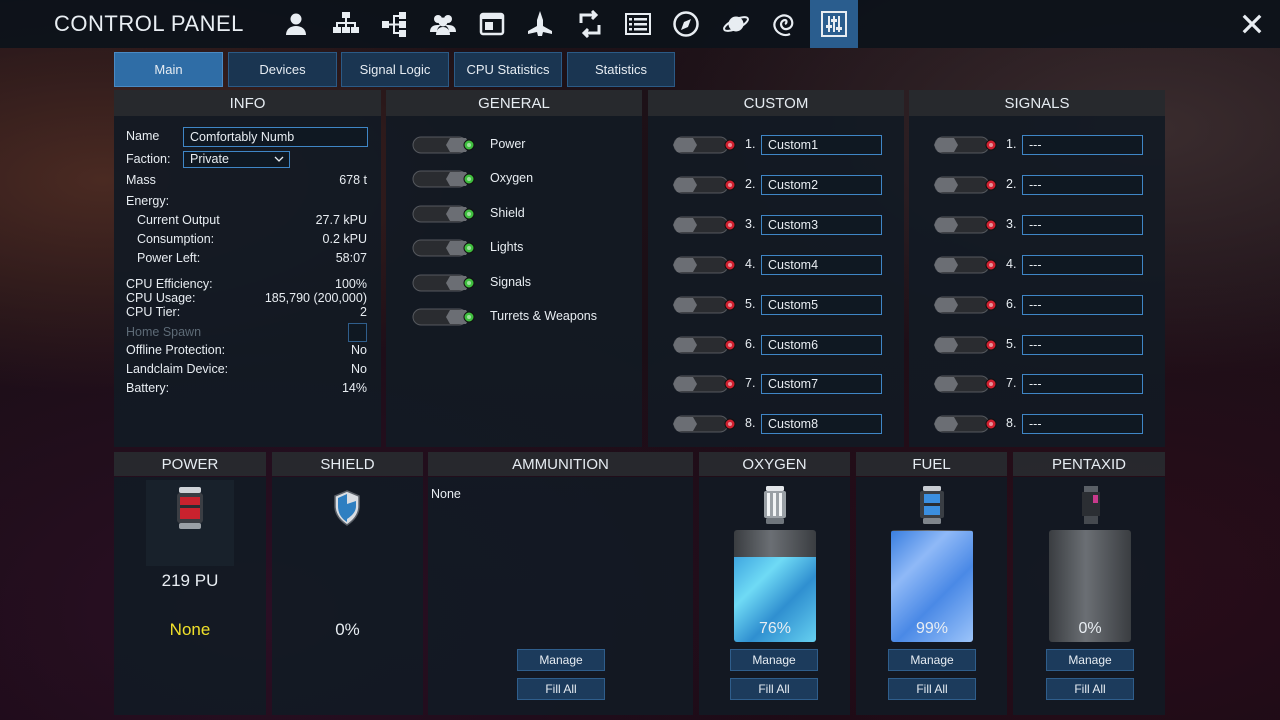 Image resolution: width=1280 pixels, height=720 pixels. I want to click on landclaim-label: Landclaim Device:, so click(177, 369).